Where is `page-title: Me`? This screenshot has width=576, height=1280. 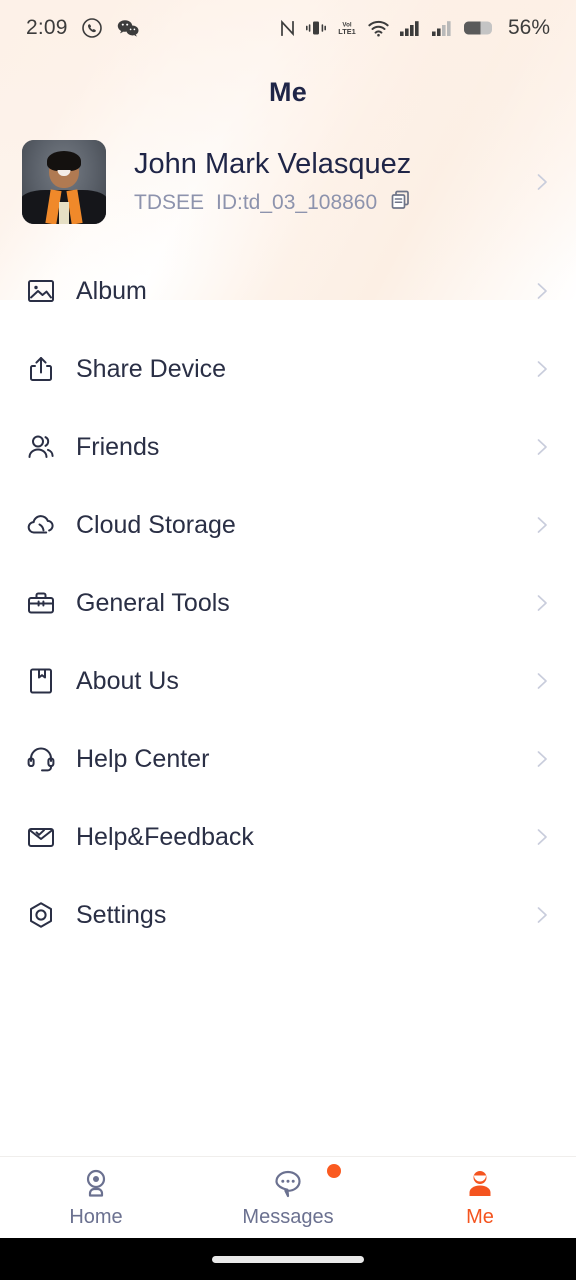 page-title: Me is located at coordinates (288, 91).